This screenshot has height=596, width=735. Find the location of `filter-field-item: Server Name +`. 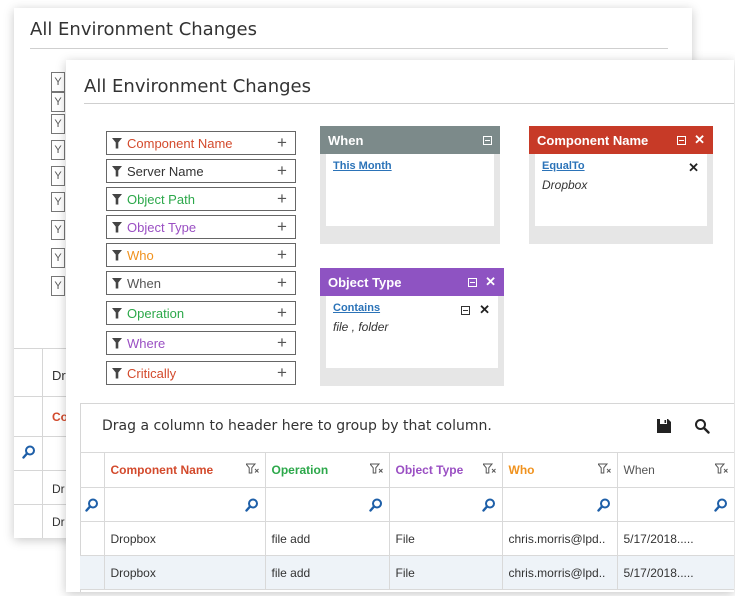

filter-field-item: Server Name + is located at coordinates (201, 171).